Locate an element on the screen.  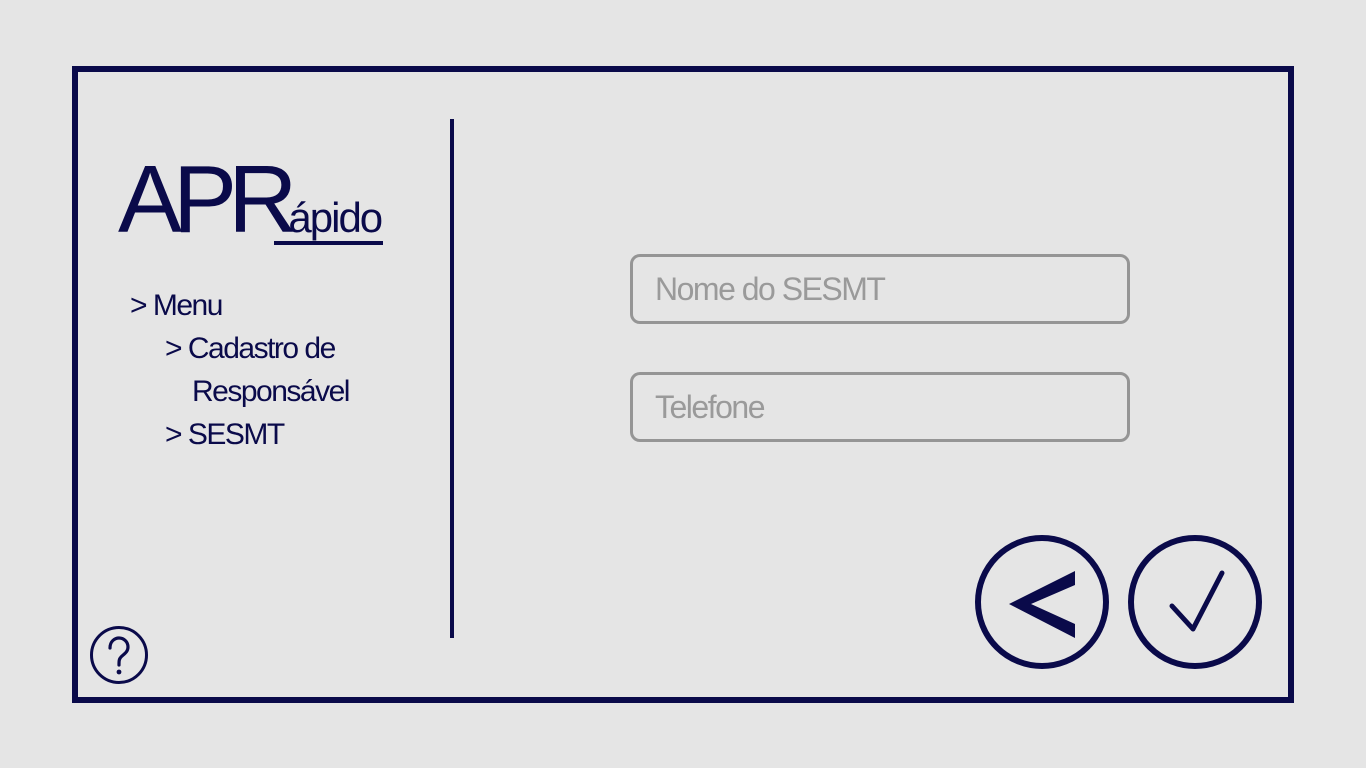
back-button is located at coordinates (1042, 602).